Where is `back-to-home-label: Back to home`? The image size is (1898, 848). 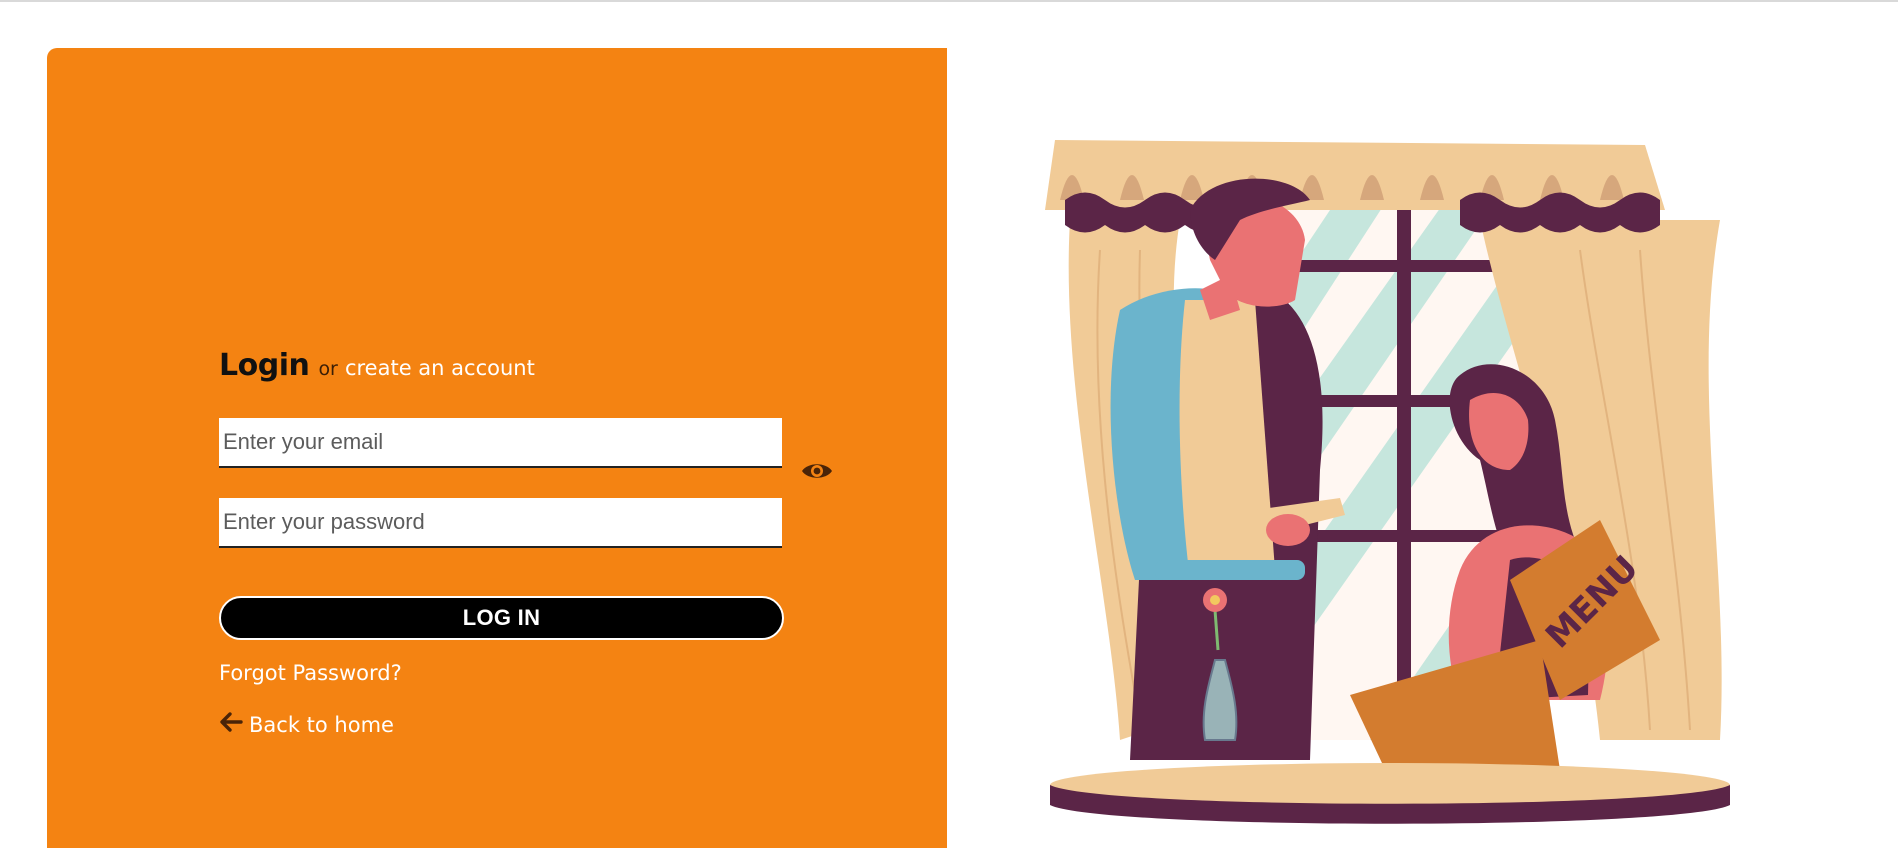
back-to-home-label: Back to home is located at coordinates (321, 724).